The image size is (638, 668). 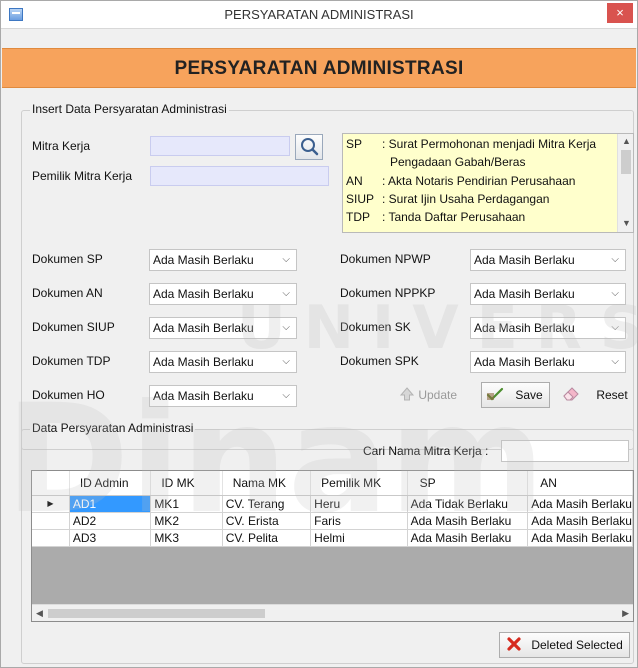 What do you see at coordinates (223, 328) in the screenshot?
I see `dokumen-siup-select: Ada Masih Berlaku ⌵` at bounding box center [223, 328].